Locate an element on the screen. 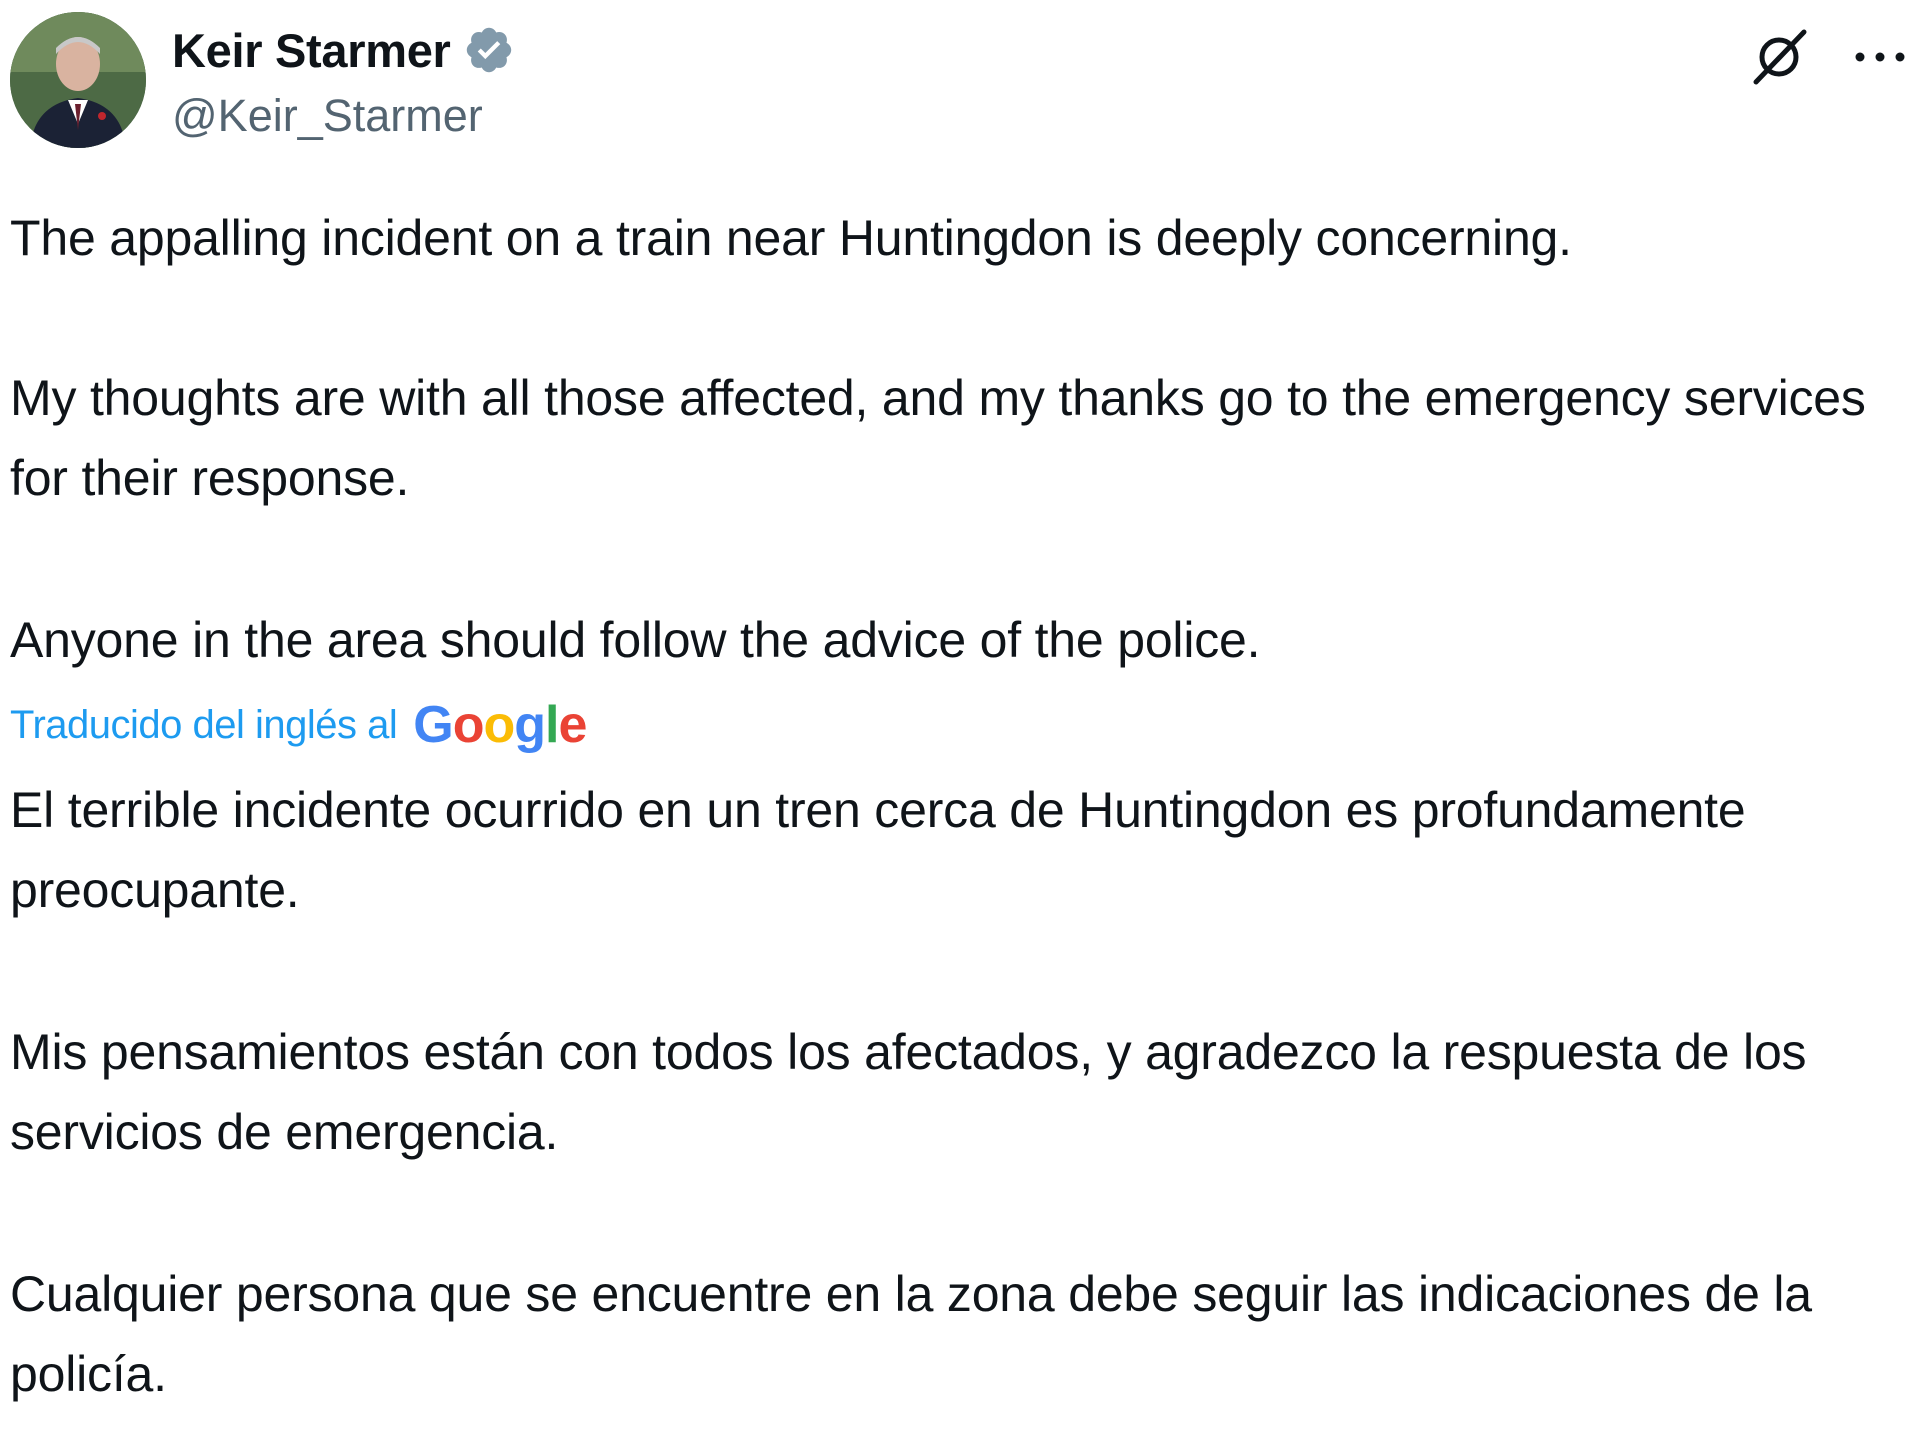 The image size is (1920, 1438). display-name: Keir Starmer is located at coordinates (311, 50).